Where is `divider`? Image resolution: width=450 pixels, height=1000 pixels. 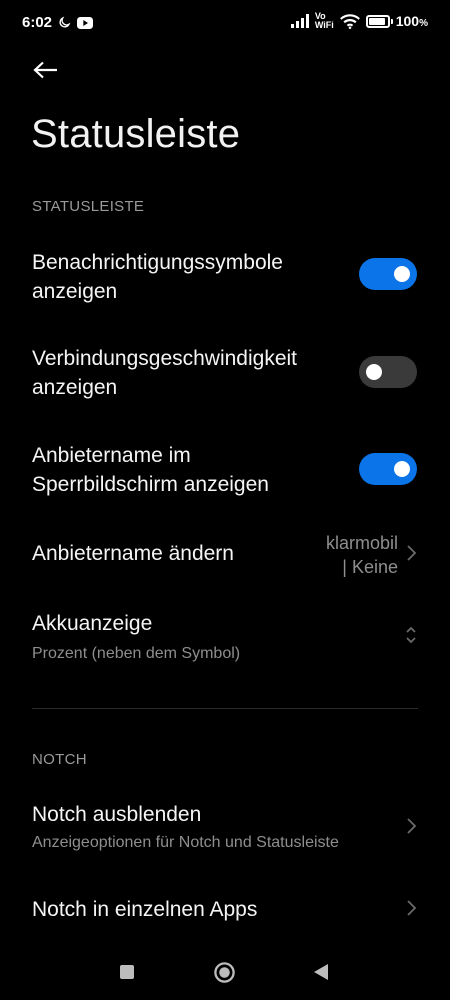
divider is located at coordinates (225, 708).